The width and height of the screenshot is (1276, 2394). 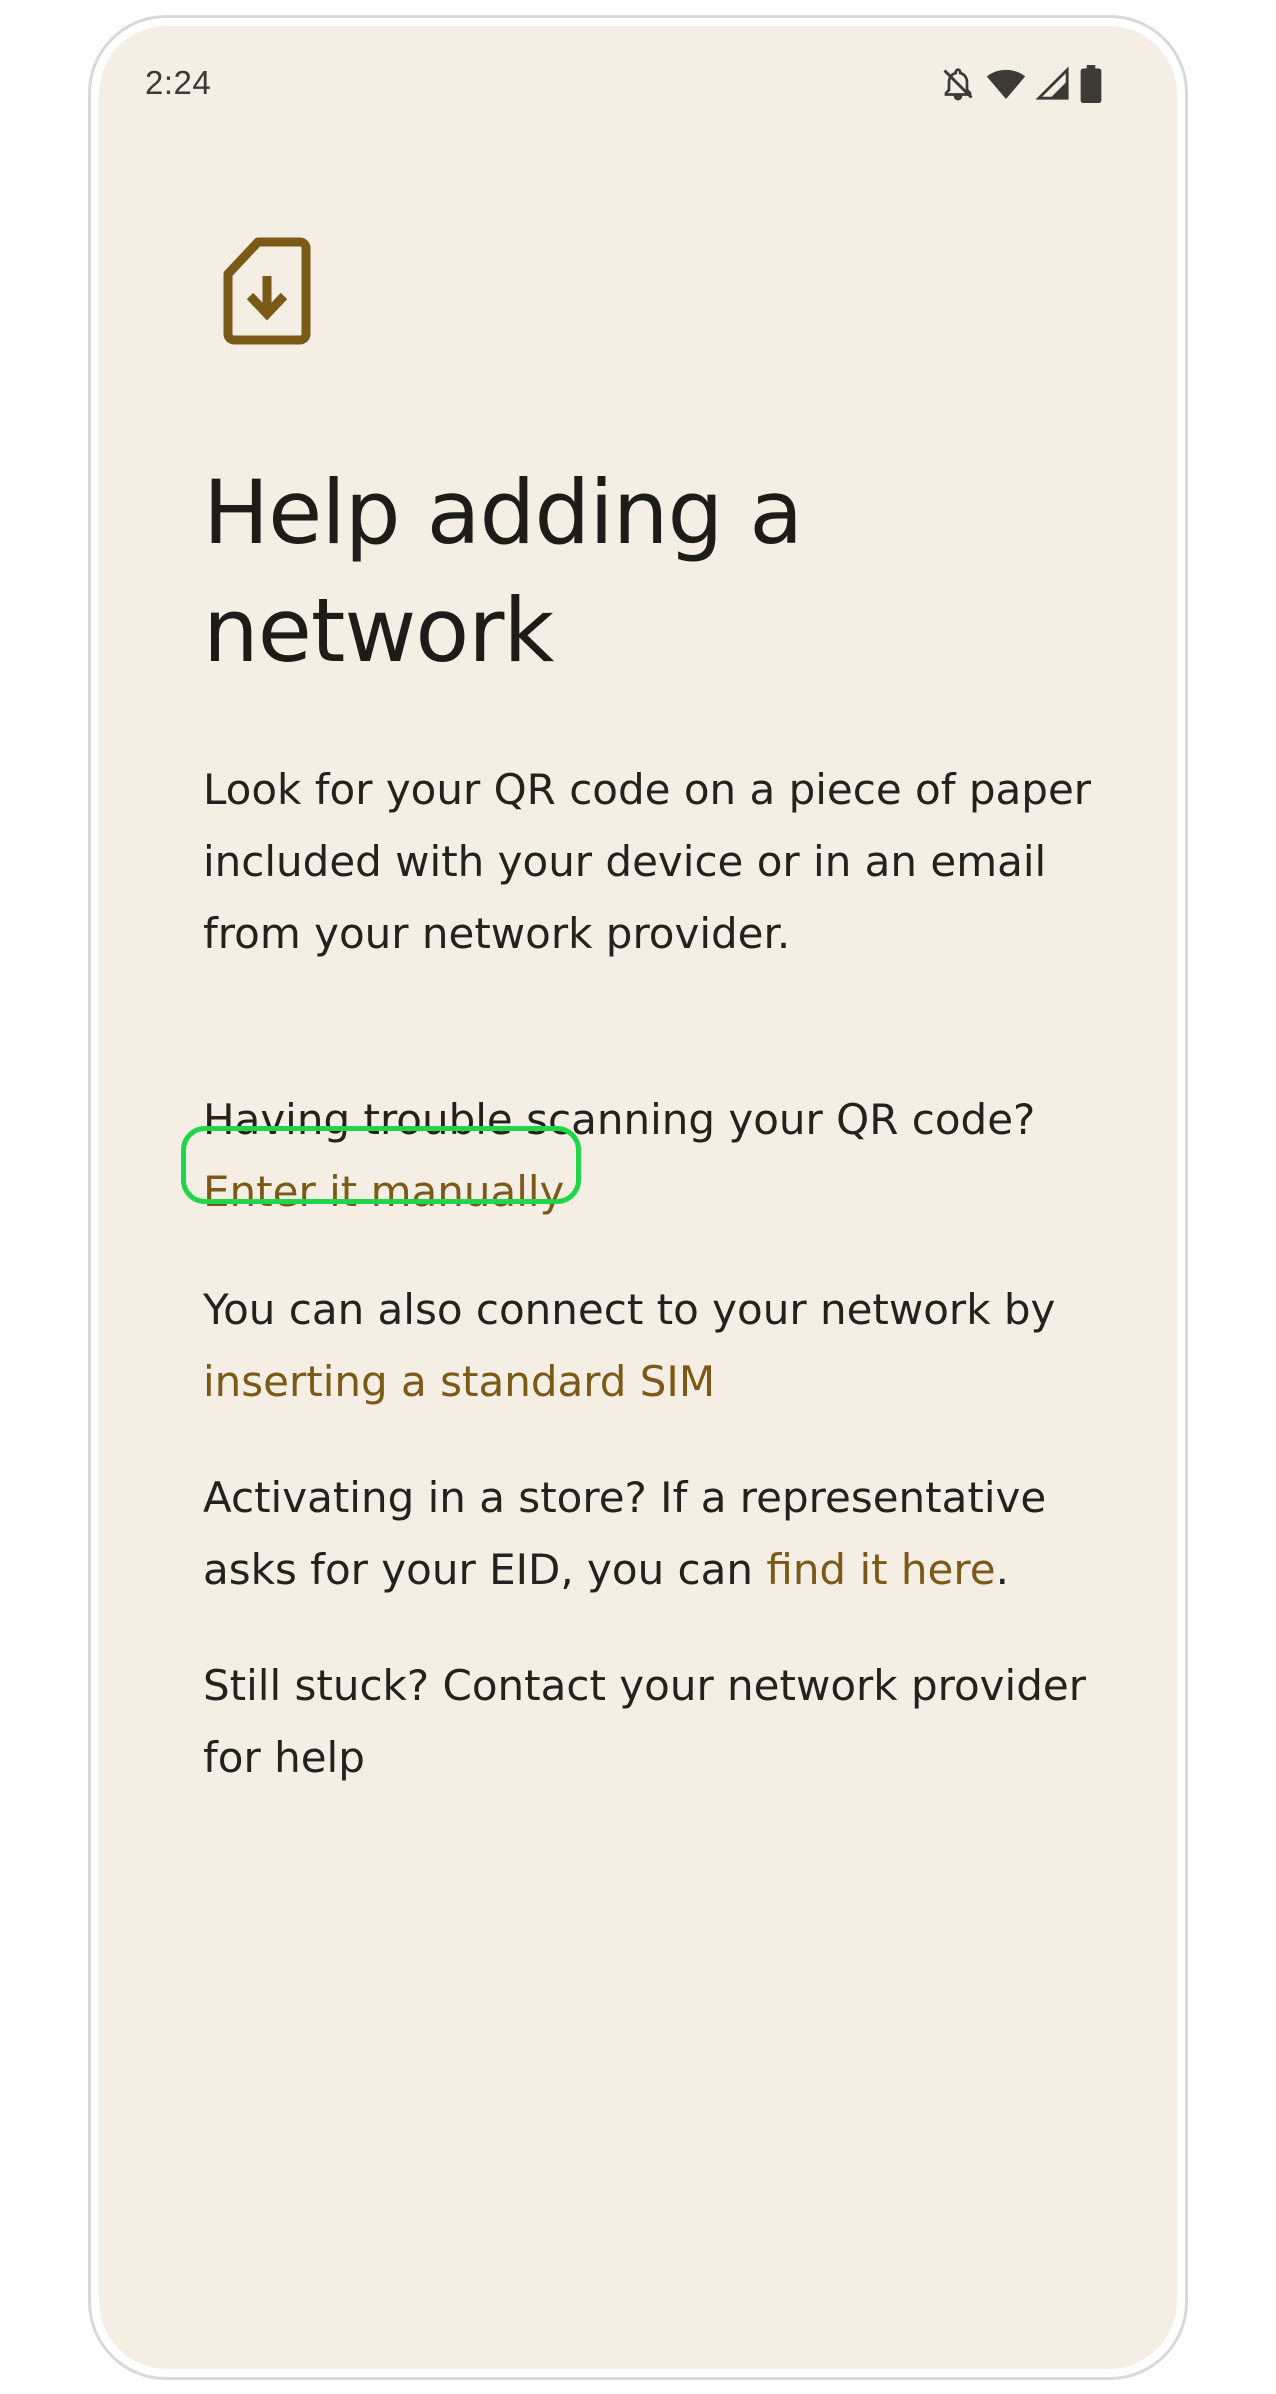 What do you see at coordinates (503, 571) in the screenshot?
I see `page-title: Help adding a network` at bounding box center [503, 571].